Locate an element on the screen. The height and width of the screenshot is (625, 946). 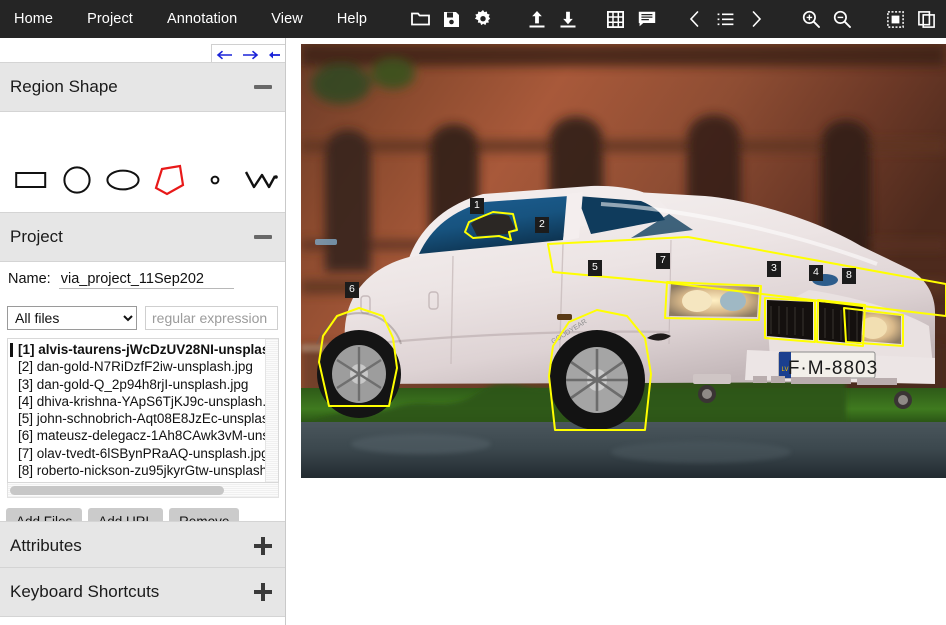
project-title: Project is located at coordinates (36, 236).